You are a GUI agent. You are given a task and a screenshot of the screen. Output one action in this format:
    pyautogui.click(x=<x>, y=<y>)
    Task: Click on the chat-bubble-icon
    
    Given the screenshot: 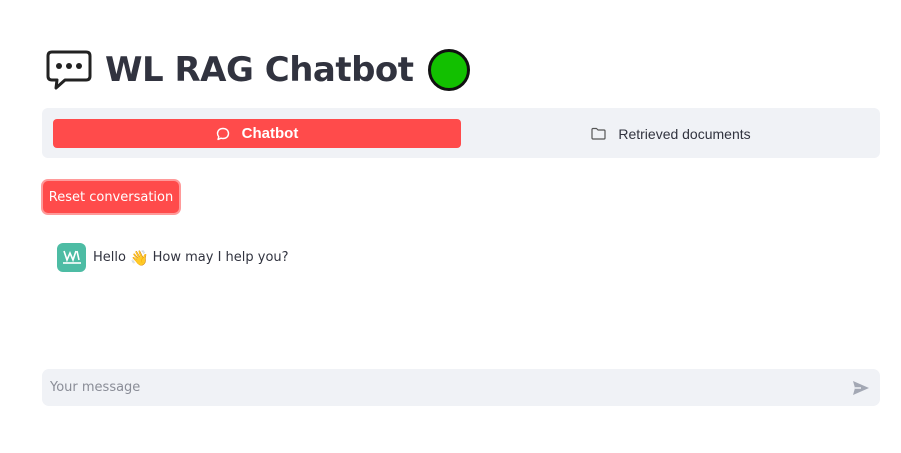 What is the action you would take?
    pyautogui.click(x=223, y=134)
    